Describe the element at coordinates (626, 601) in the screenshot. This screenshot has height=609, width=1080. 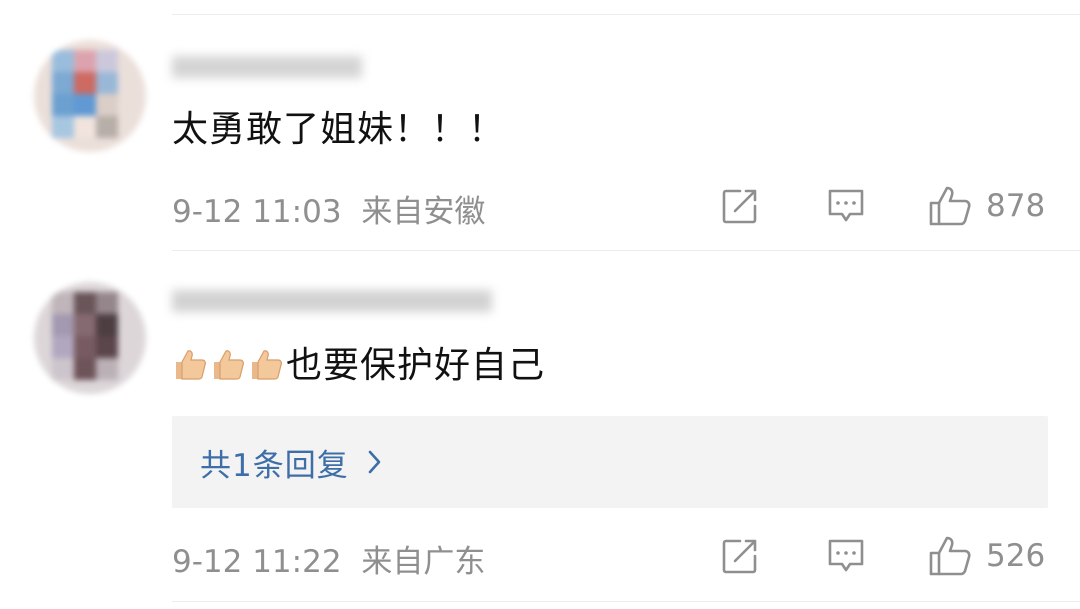
I see `bottom-divider` at that location.